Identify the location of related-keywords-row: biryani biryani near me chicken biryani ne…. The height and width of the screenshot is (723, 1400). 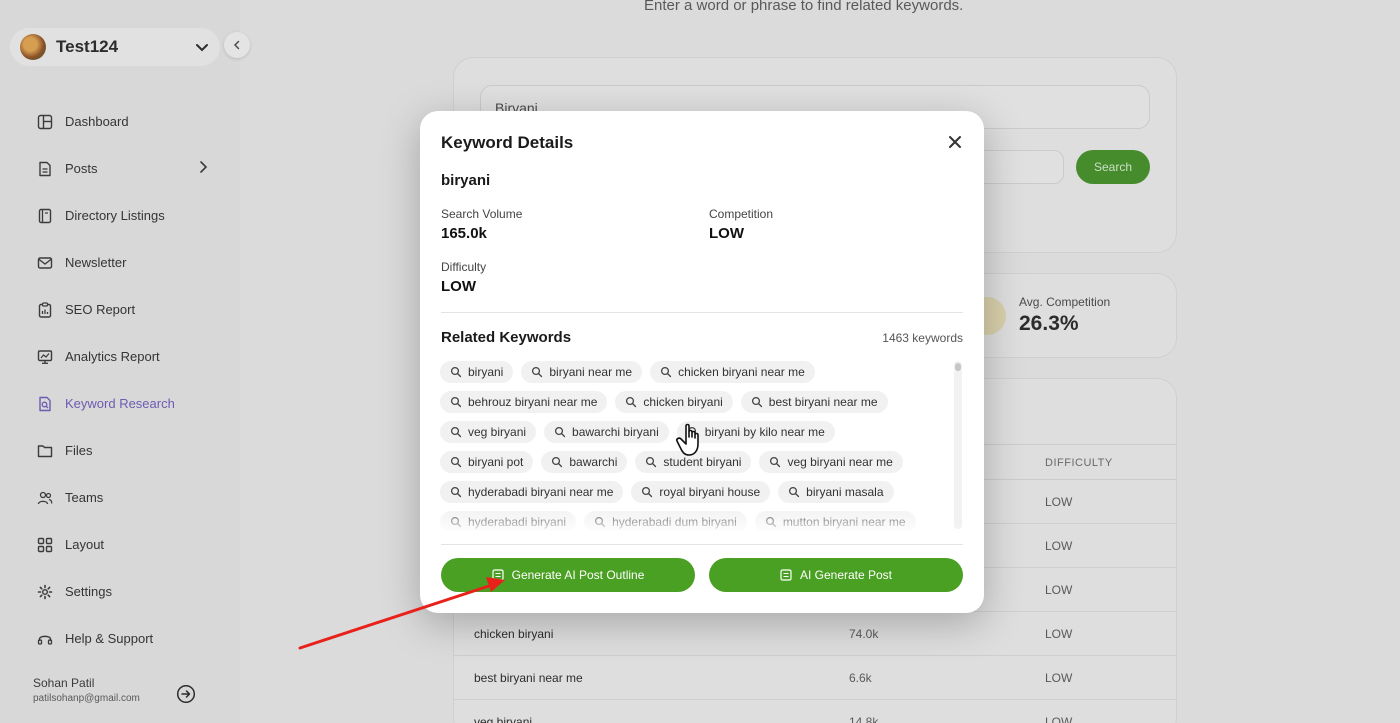
(695, 372).